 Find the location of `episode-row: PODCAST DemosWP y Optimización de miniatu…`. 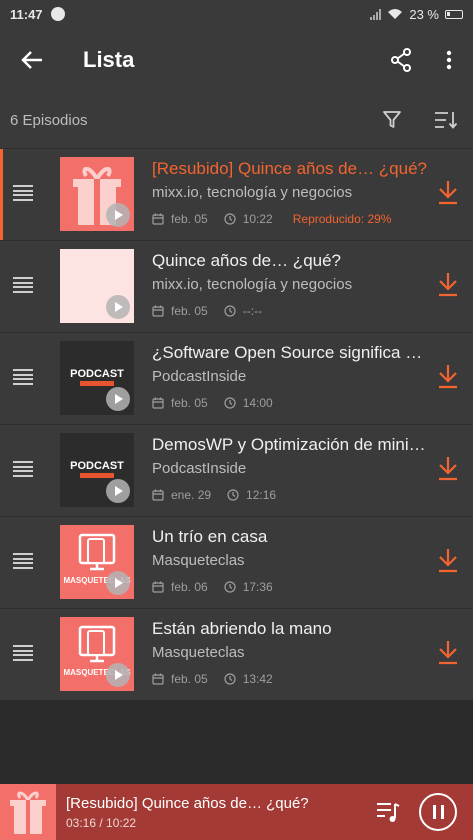

episode-row: PODCAST DemosWP y Optimización de miniatu… is located at coordinates (236, 470).